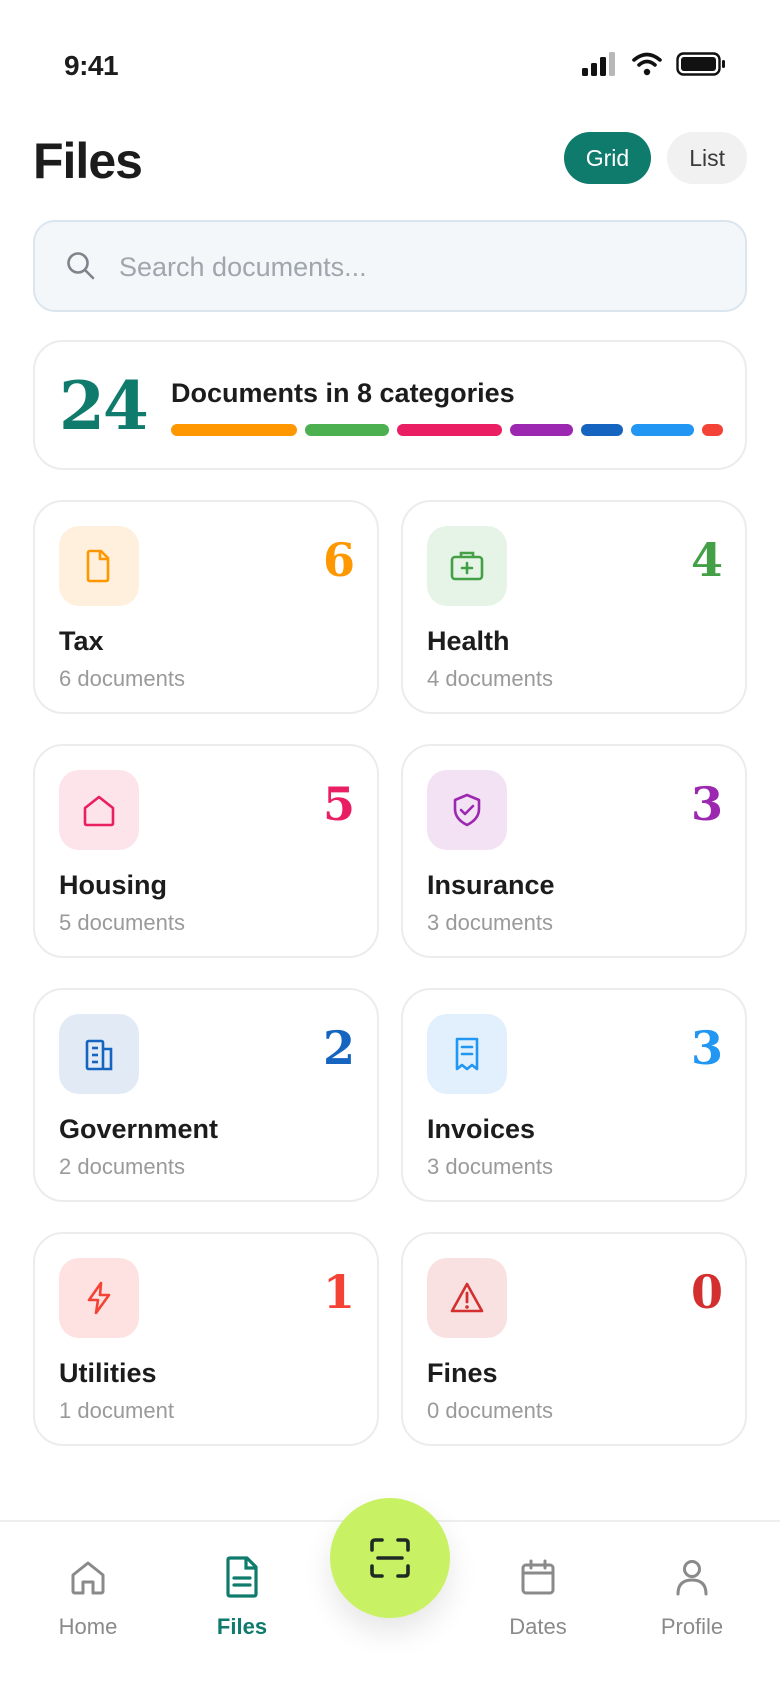 Image resolution: width=780 pixels, height=1688 pixels. What do you see at coordinates (706, 560) in the screenshot?
I see `category-count: 4` at bounding box center [706, 560].